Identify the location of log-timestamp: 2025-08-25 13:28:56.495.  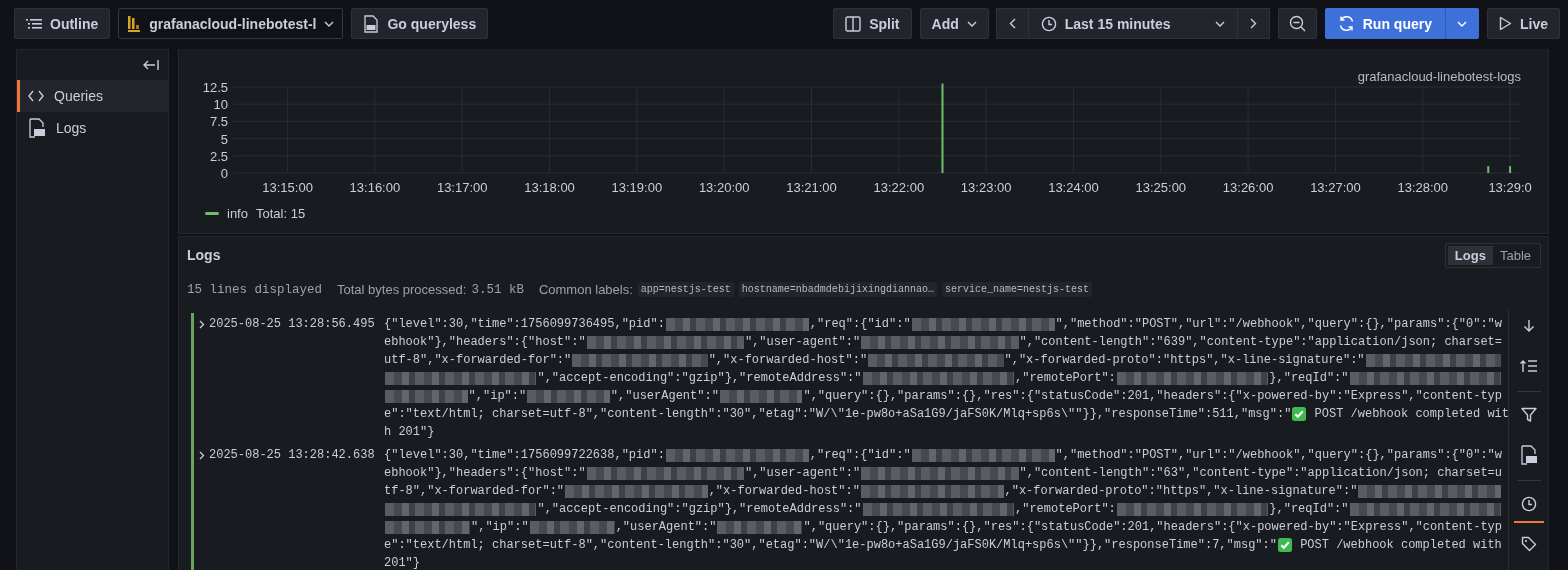
(292, 324).